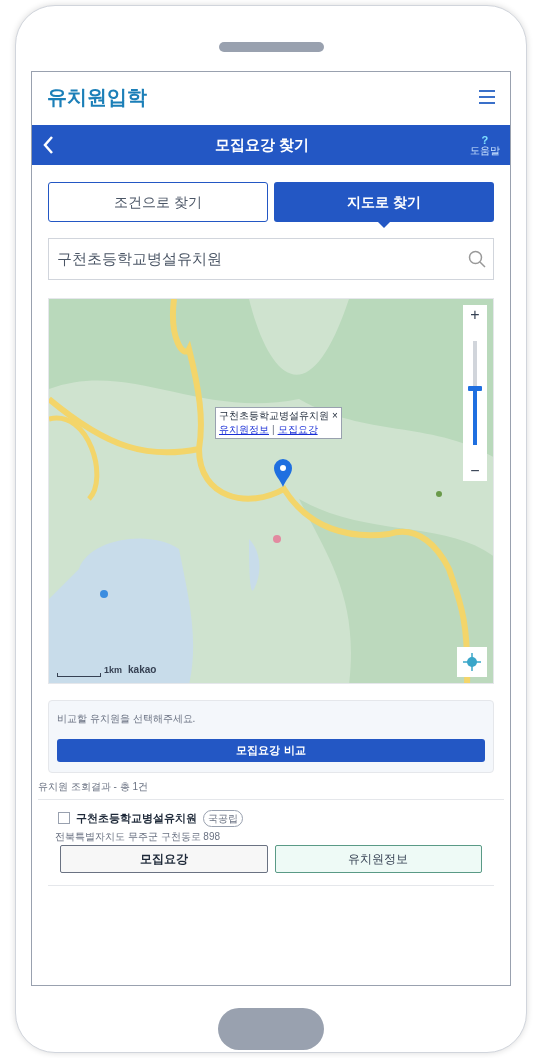 This screenshot has width=538, height=1058. I want to click on result-summary: 유치원 조회결과 - 총 1건, so click(271, 789).